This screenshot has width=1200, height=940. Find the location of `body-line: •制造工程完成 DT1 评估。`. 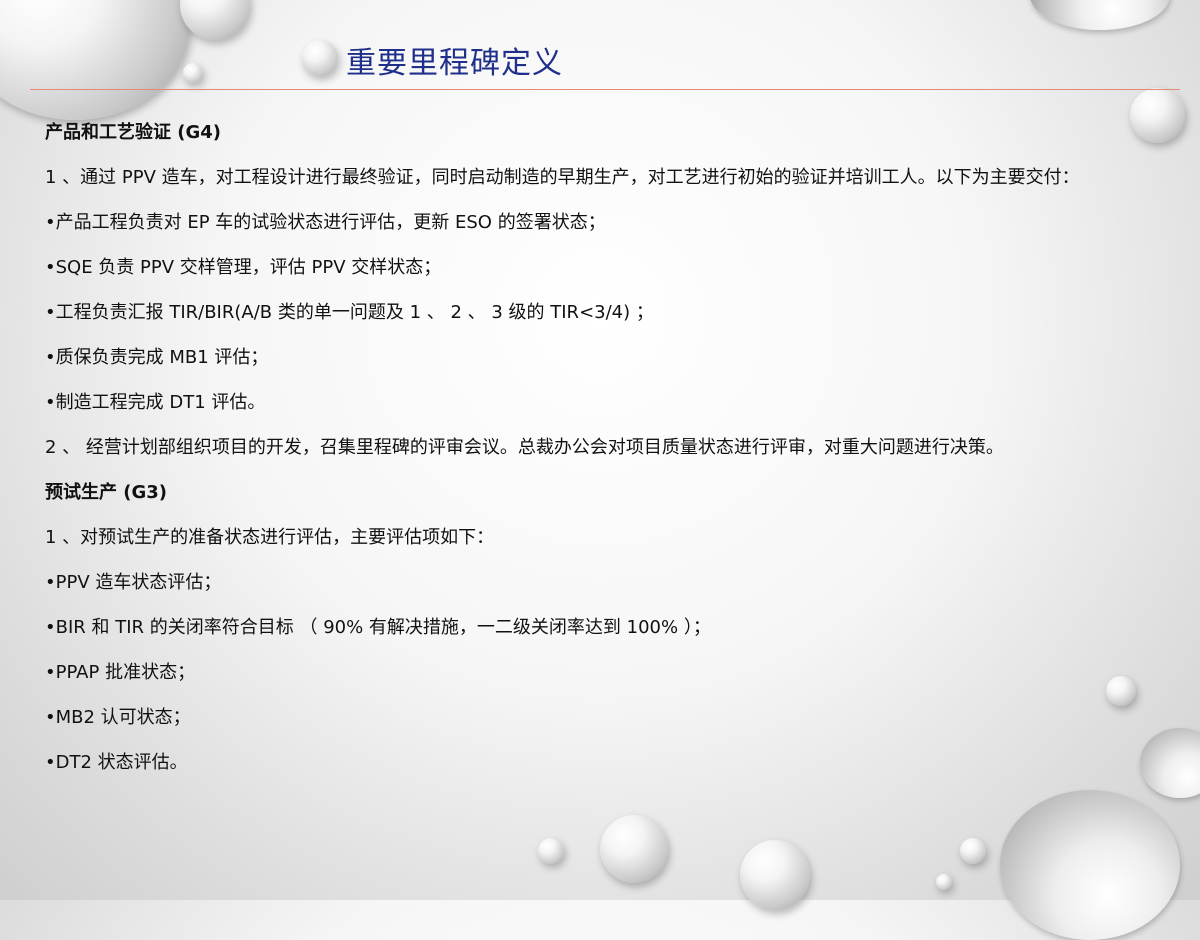

body-line: •制造工程完成 DT1 评估。 is located at coordinates (155, 402).